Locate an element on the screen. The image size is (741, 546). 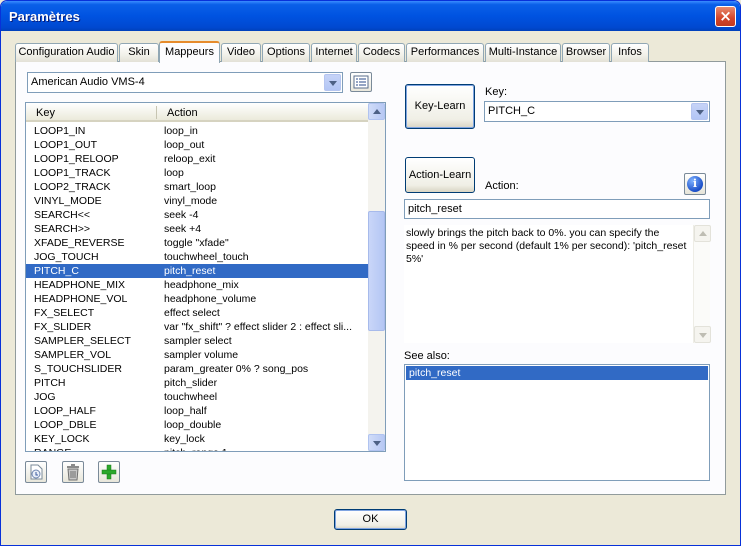
row-key: SAMPLER_VOL is located at coordinates (73, 355).